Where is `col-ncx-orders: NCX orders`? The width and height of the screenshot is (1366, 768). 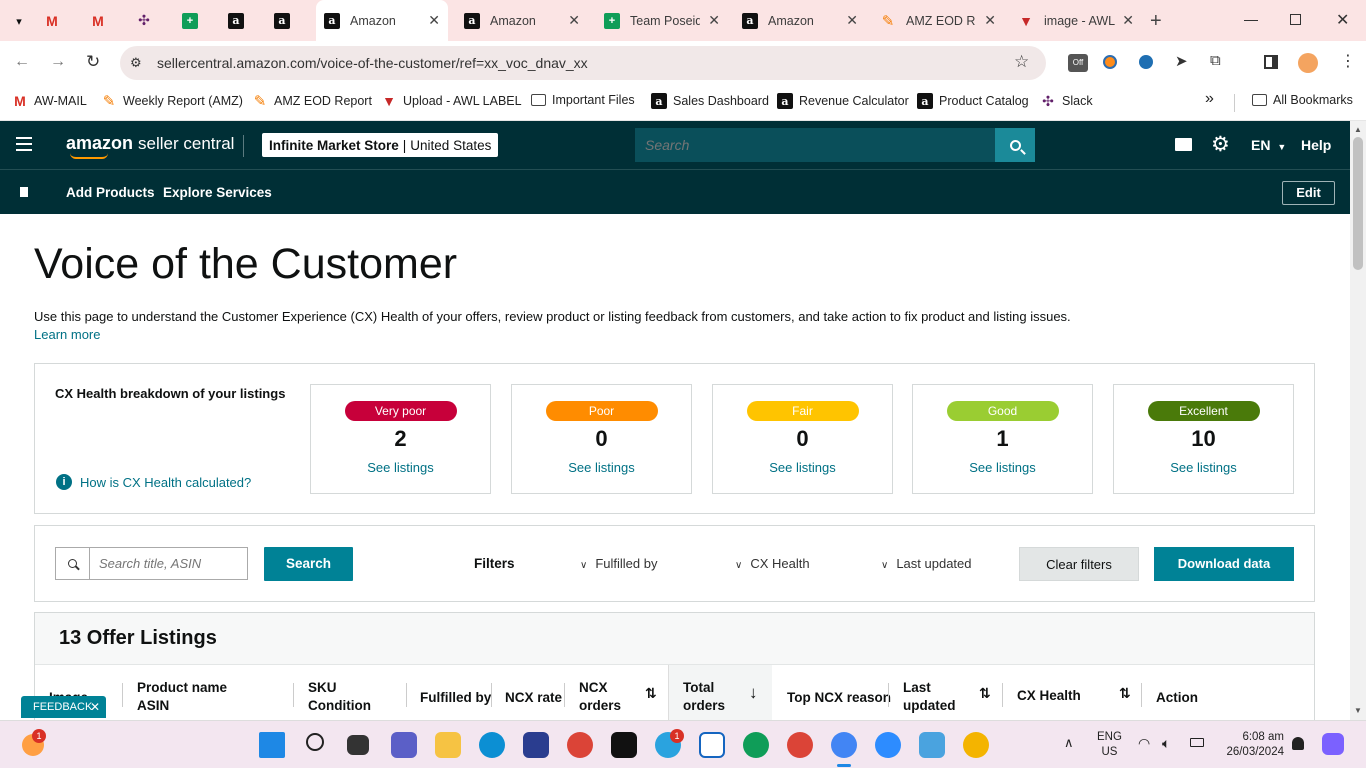
col-ncx-orders: NCX orders is located at coordinates (600, 697).